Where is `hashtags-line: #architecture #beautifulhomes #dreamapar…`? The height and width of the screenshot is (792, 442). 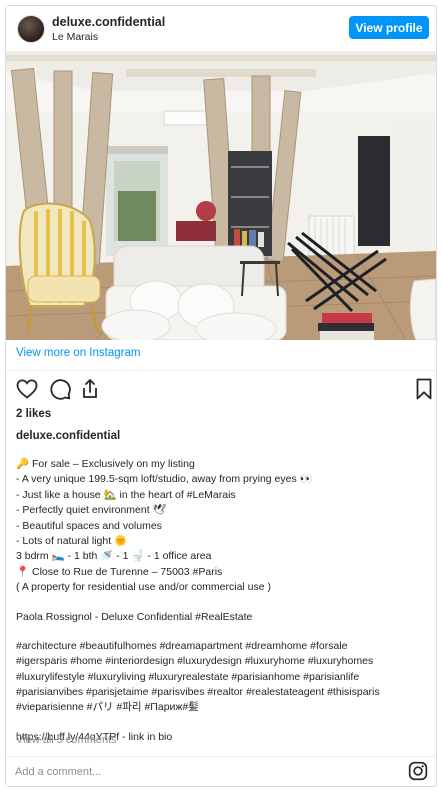
hashtags-line: #architecture #beautifulhomes #dreamapar… is located at coordinates (223, 646).